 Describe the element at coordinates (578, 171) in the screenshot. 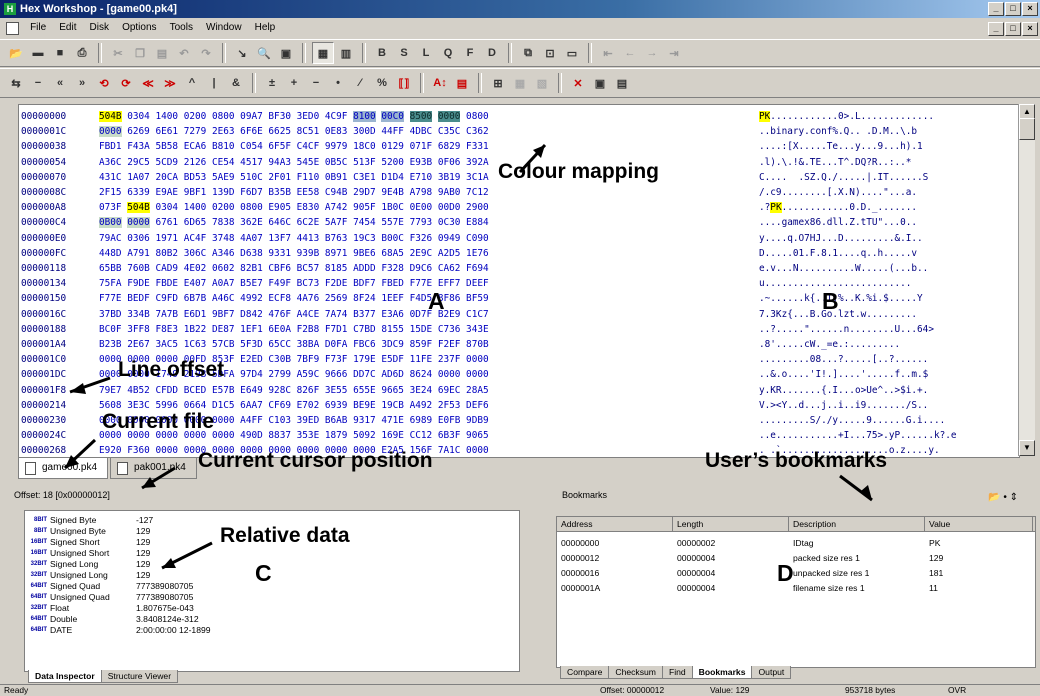

I see `annotation-colour-mapping: Colour mapping` at that location.